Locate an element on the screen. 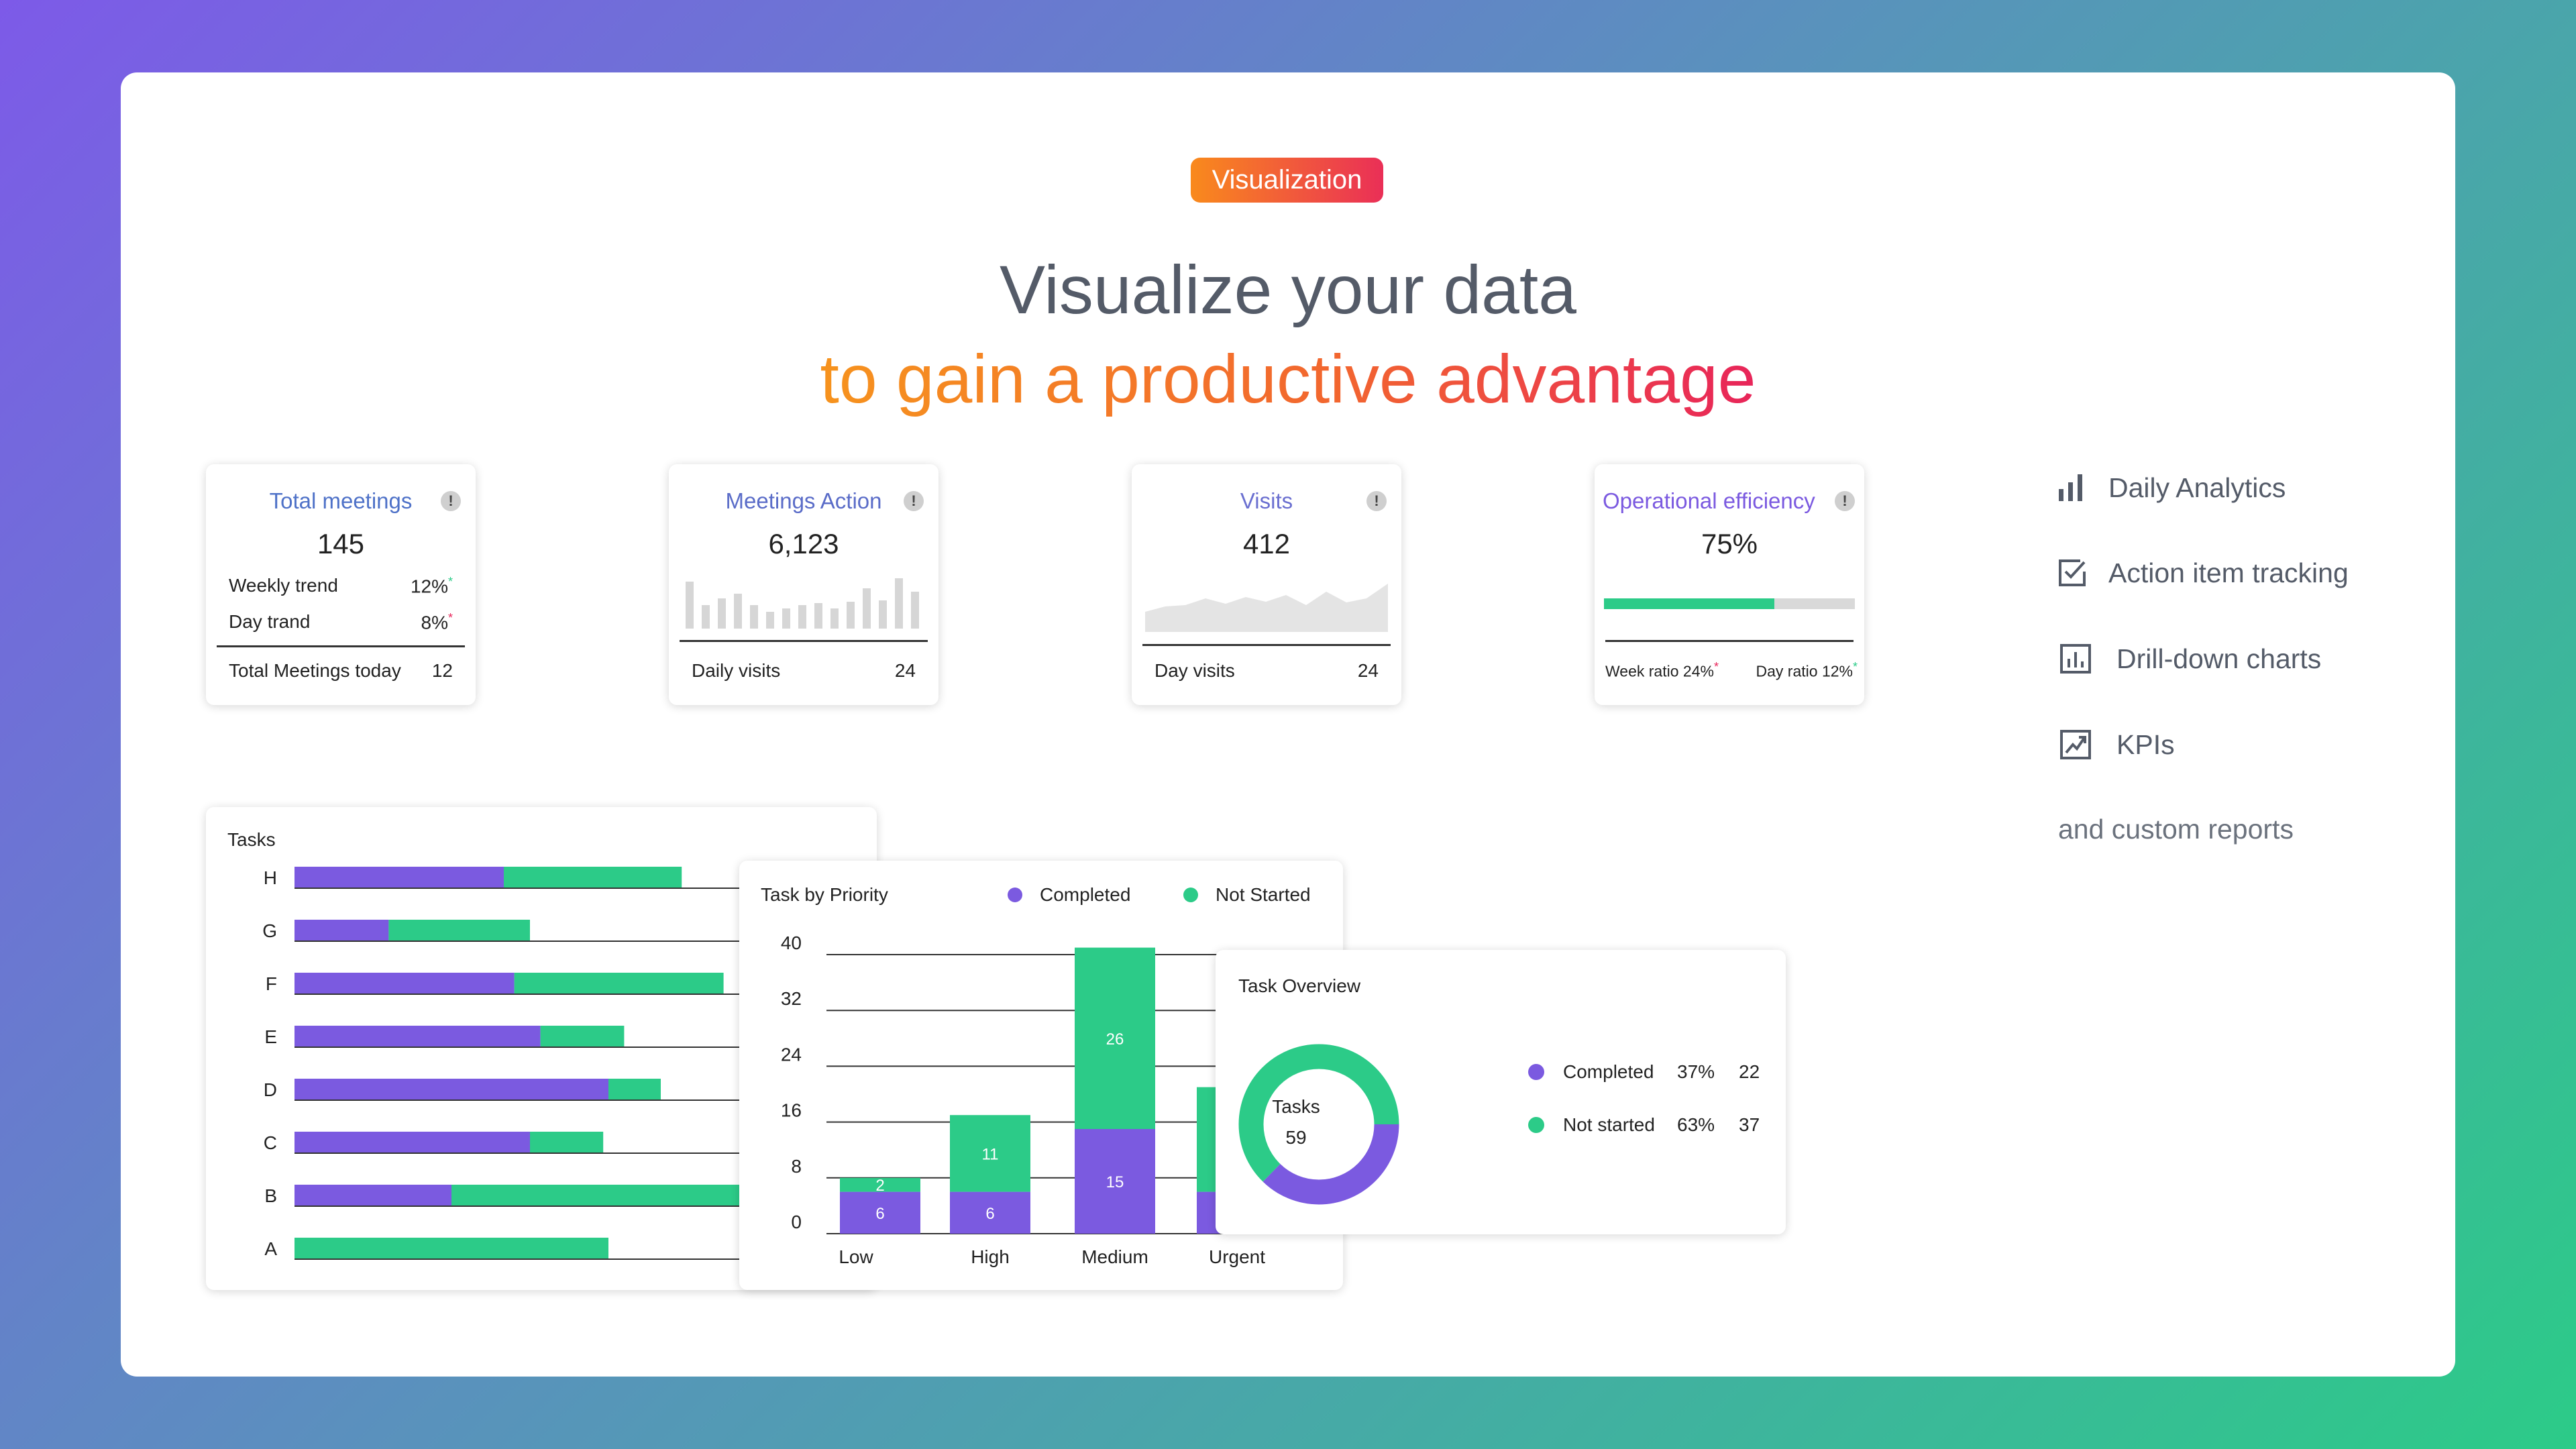 The width and height of the screenshot is (2576, 1449). tick-label: C is located at coordinates (270, 1142).